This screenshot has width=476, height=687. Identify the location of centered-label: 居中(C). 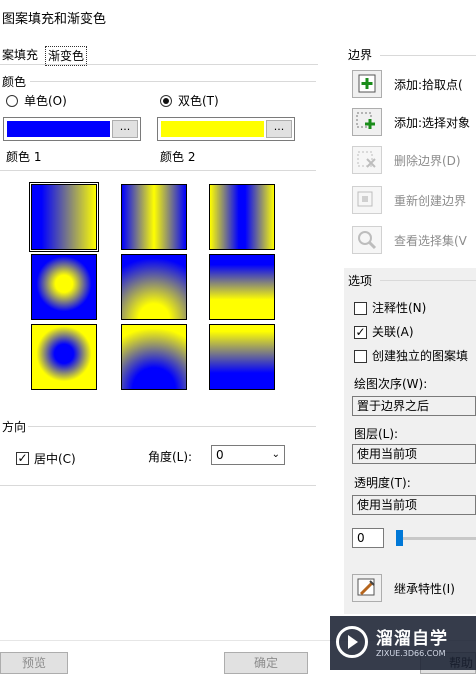
(55, 459).